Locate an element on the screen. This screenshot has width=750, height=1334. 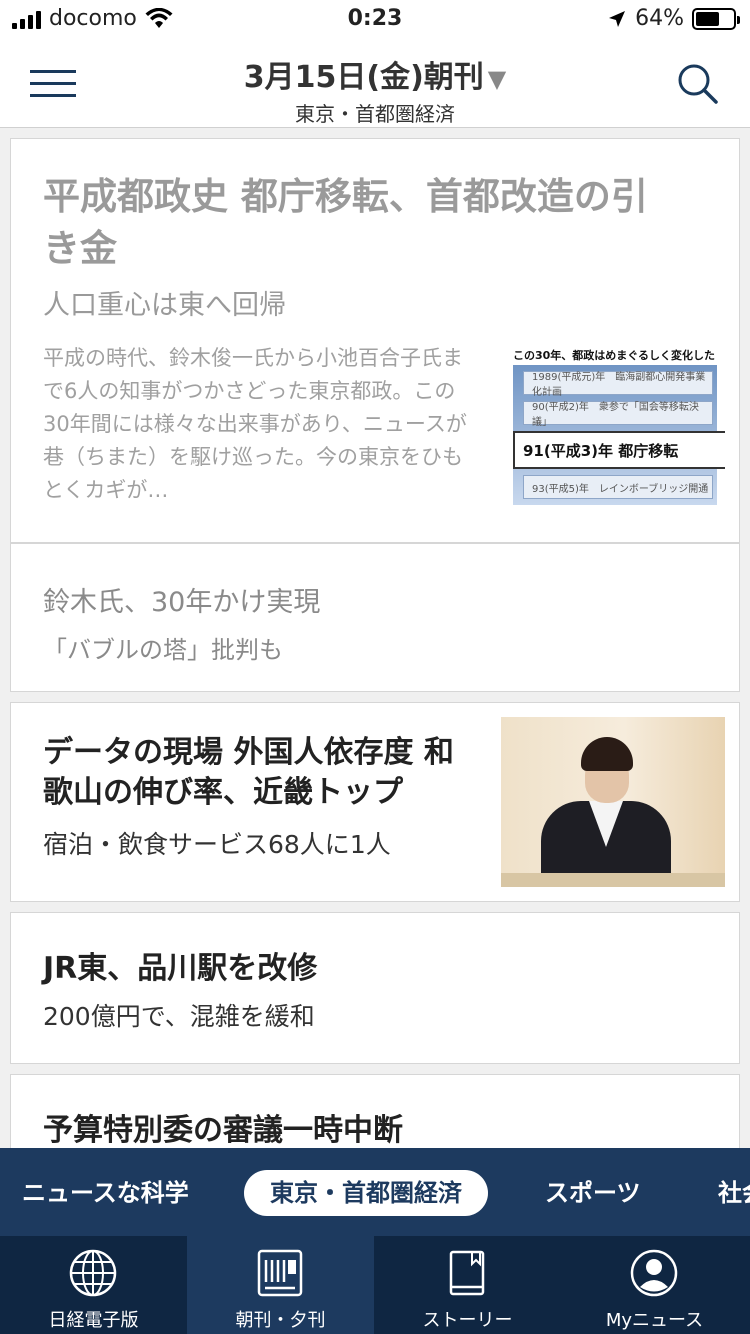
newspaper-icon is located at coordinates (280, 1273).